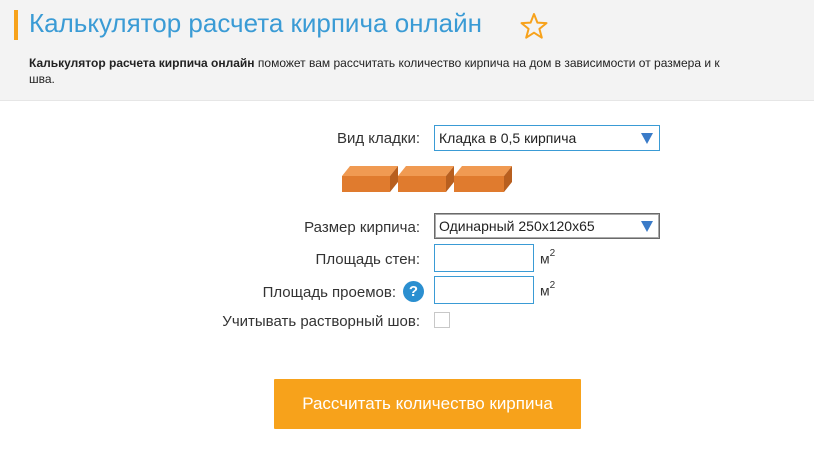  Describe the element at coordinates (484, 290) in the screenshot. I see `openings-area-input` at that location.